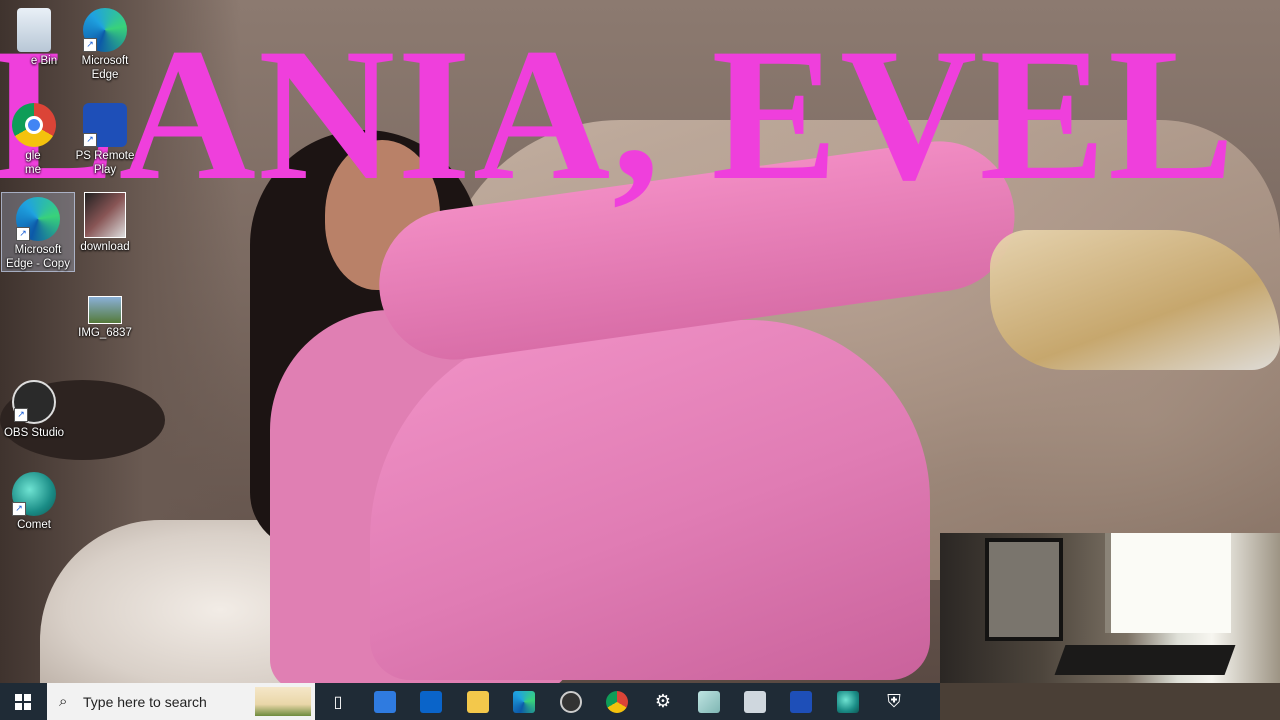 This screenshot has width=1280, height=720. What do you see at coordinates (145, 702) in the screenshot?
I see `search-placeholder: Type here to search` at bounding box center [145, 702].